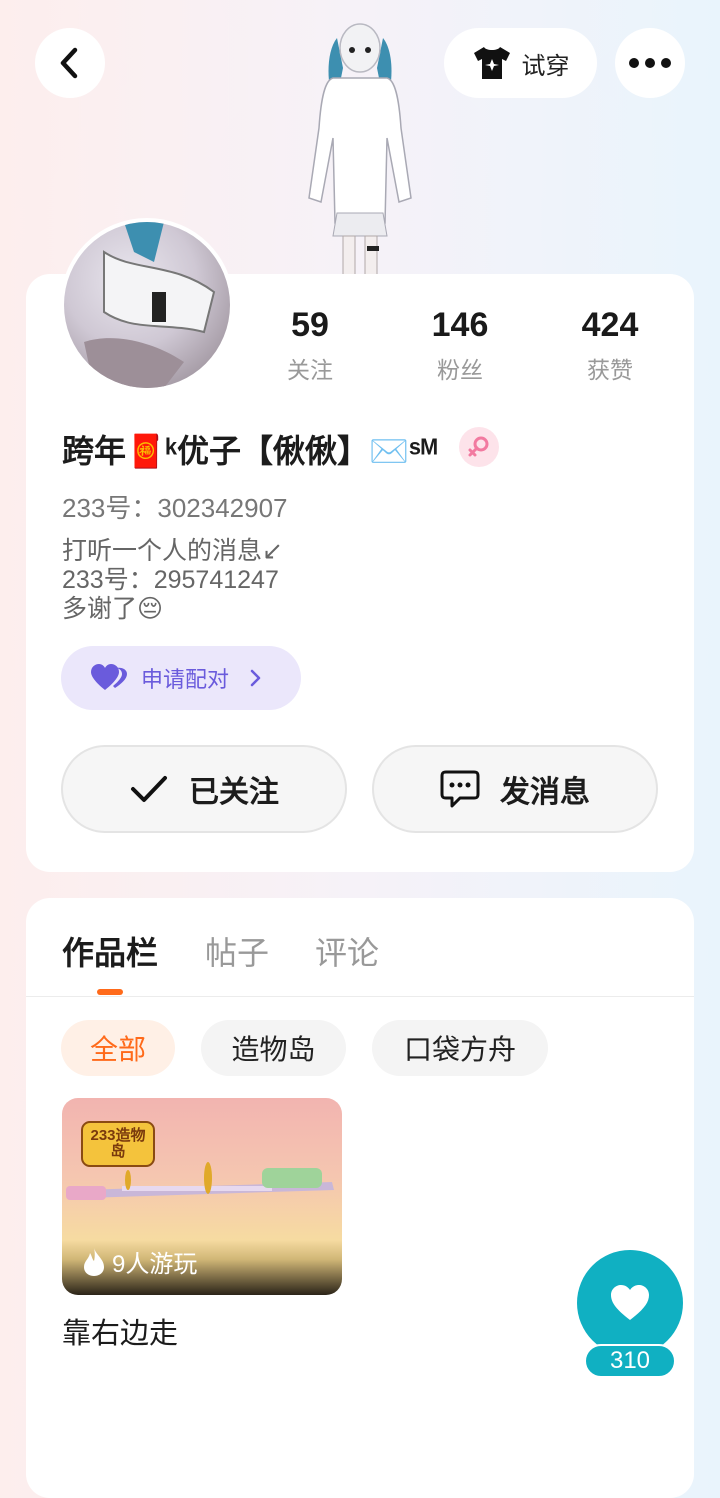  Describe the element at coordinates (610, 325) in the screenshot. I see `stat-likes-value: 424` at that location.